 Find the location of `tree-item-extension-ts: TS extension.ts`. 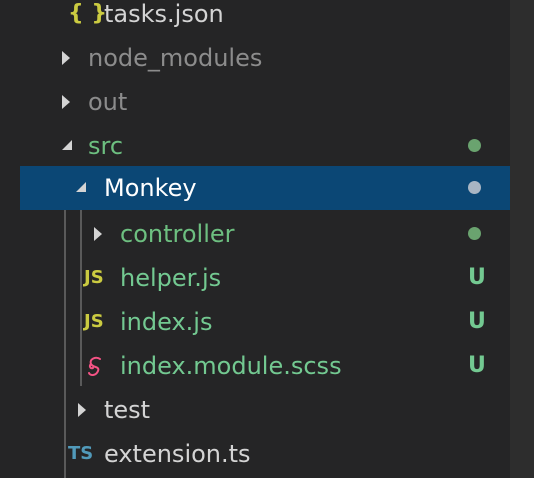

tree-item-extension-ts: TS extension.ts is located at coordinates (255, 454).